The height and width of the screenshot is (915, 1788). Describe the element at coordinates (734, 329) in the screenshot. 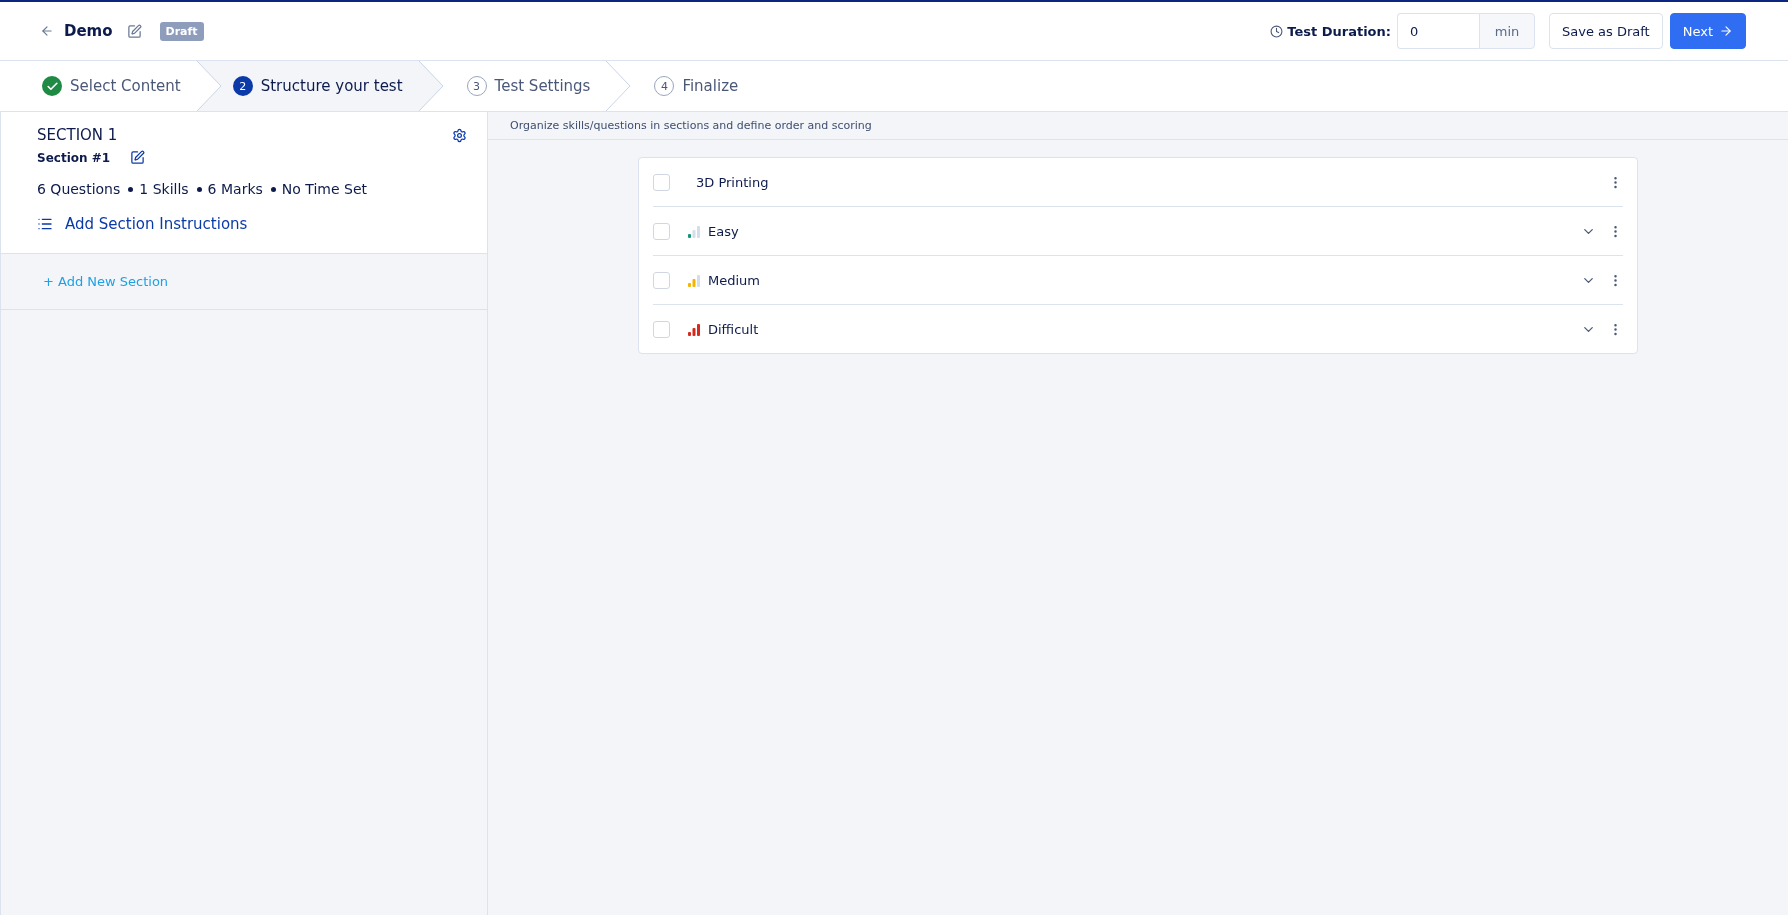

I see `difficulty-label: Difficult` at that location.